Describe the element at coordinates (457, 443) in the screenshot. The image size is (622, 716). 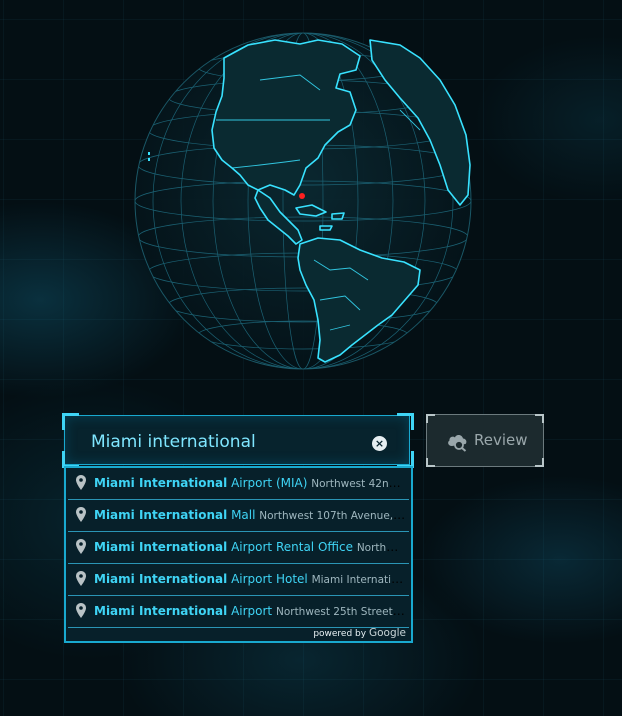
I see `cloud-search-icon` at that location.